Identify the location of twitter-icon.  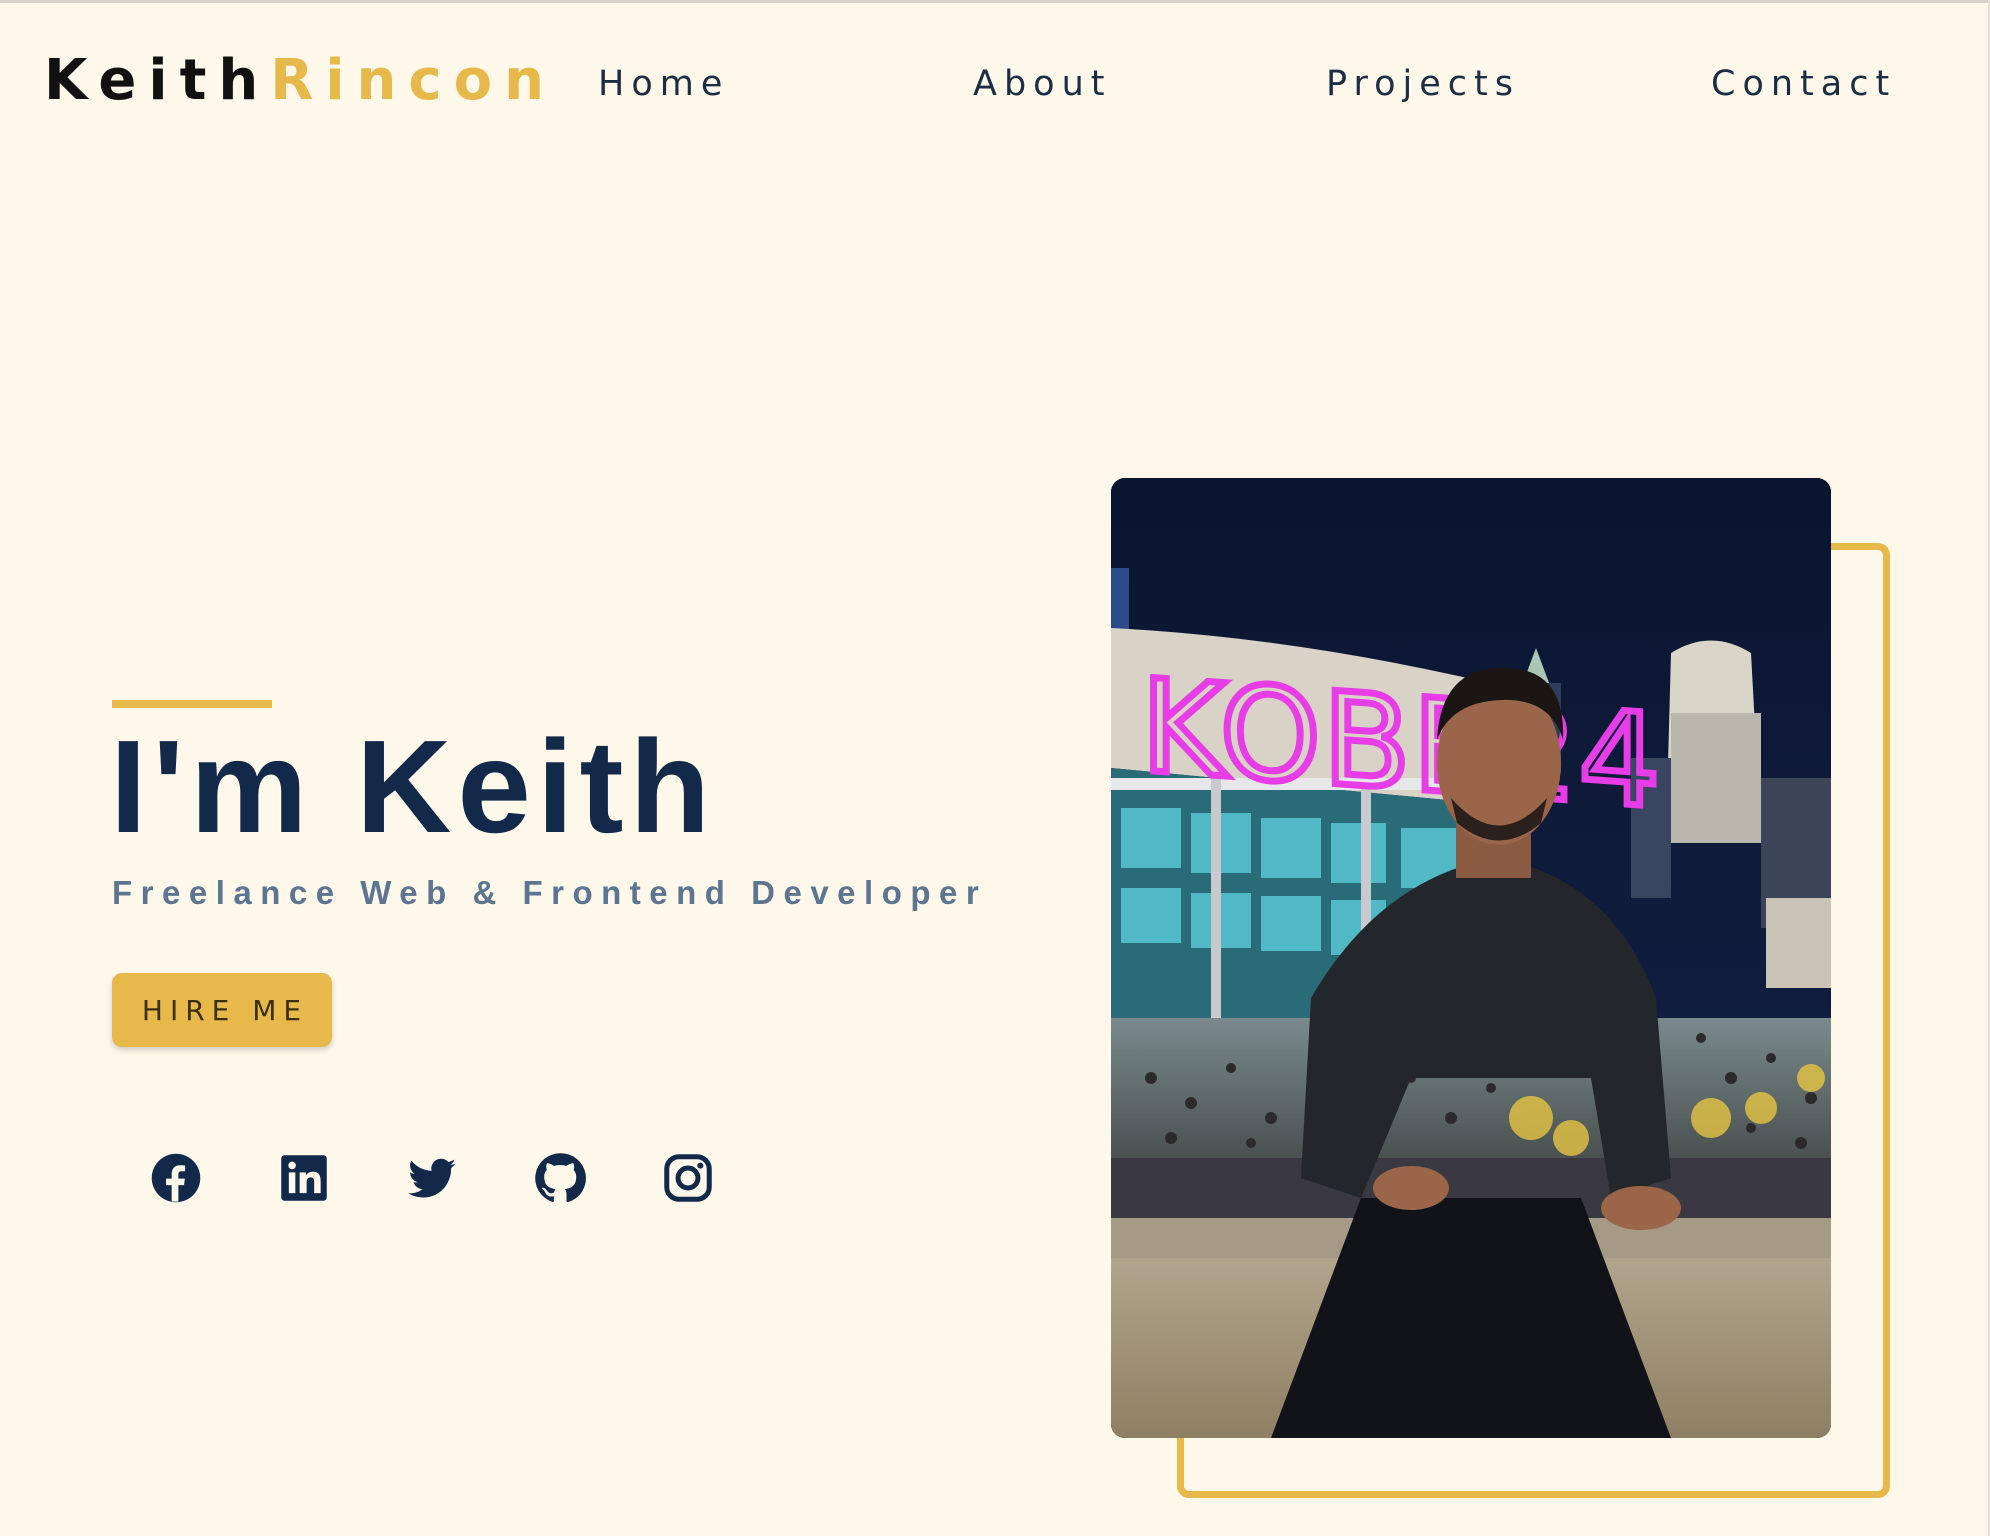
(432, 1178).